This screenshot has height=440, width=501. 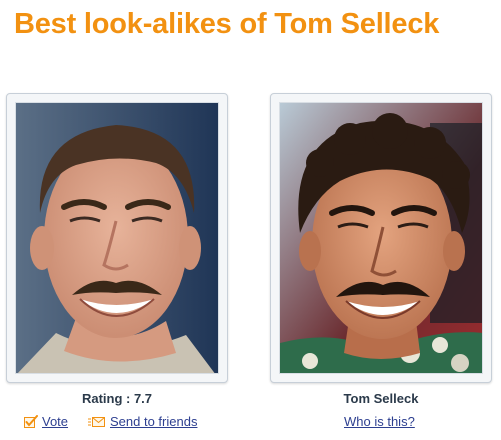 What do you see at coordinates (227, 24) in the screenshot?
I see `page-title: Best look-alikes of Tom Selleck` at bounding box center [227, 24].